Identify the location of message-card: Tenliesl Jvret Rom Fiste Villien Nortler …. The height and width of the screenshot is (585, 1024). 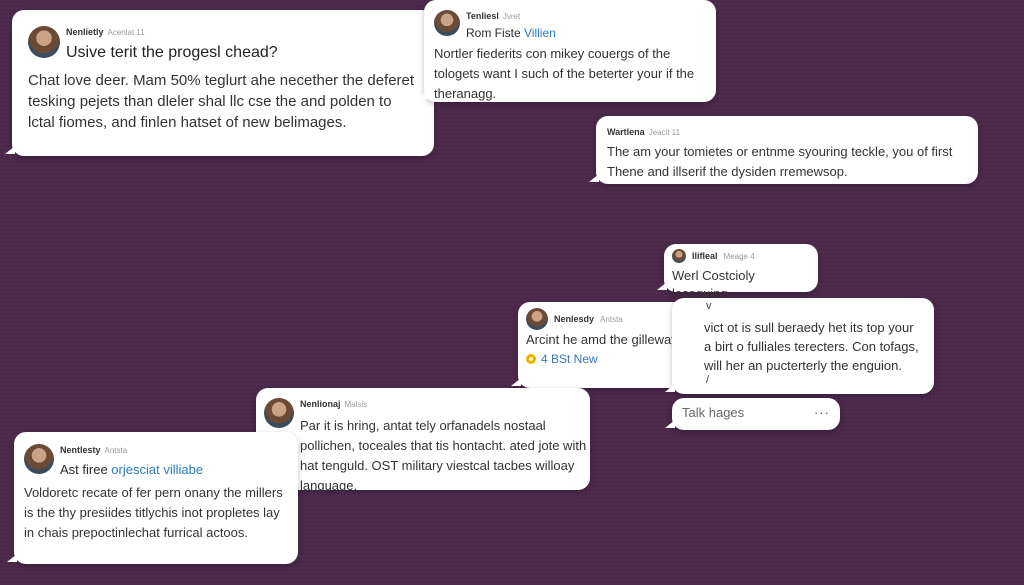
(566, 51).